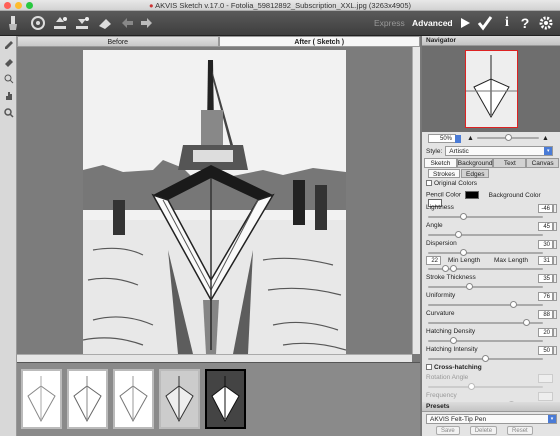 Image resolution: width=560 pixels, height=436 pixels. Describe the element at coordinates (464, 252) in the screenshot. I see `dispersion-knob` at that location.